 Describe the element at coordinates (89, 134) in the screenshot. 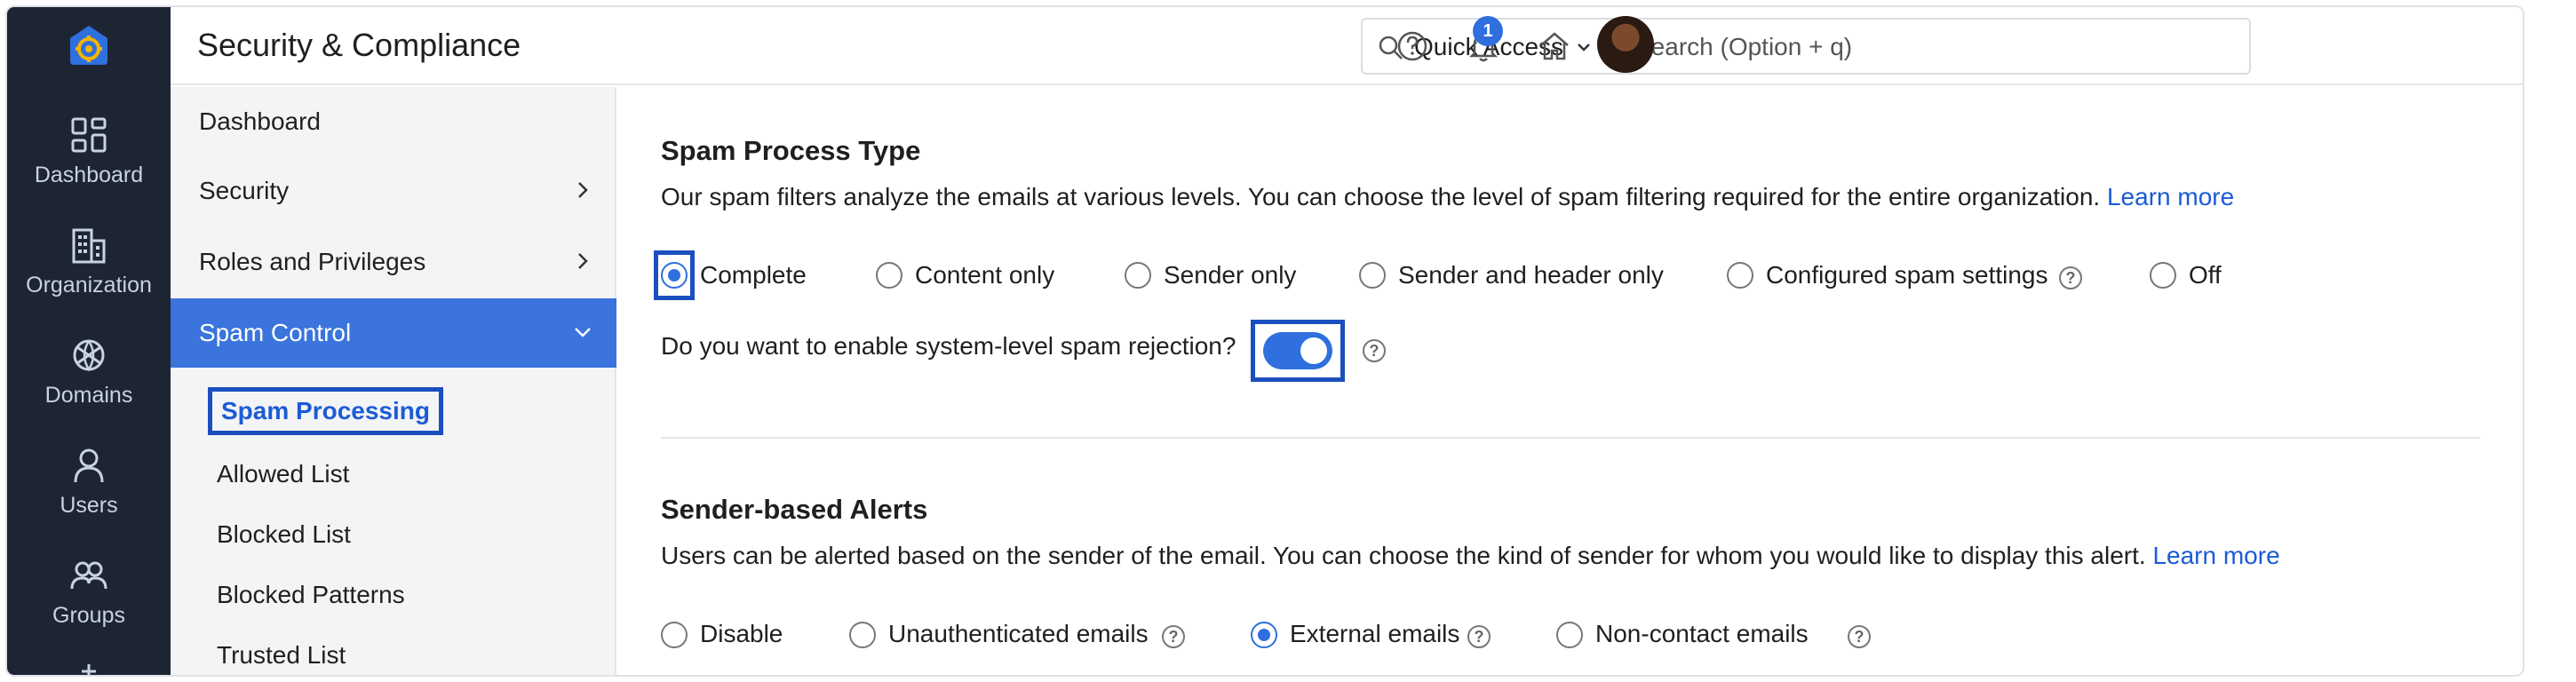

I see `dashboard-grid-icon` at that location.